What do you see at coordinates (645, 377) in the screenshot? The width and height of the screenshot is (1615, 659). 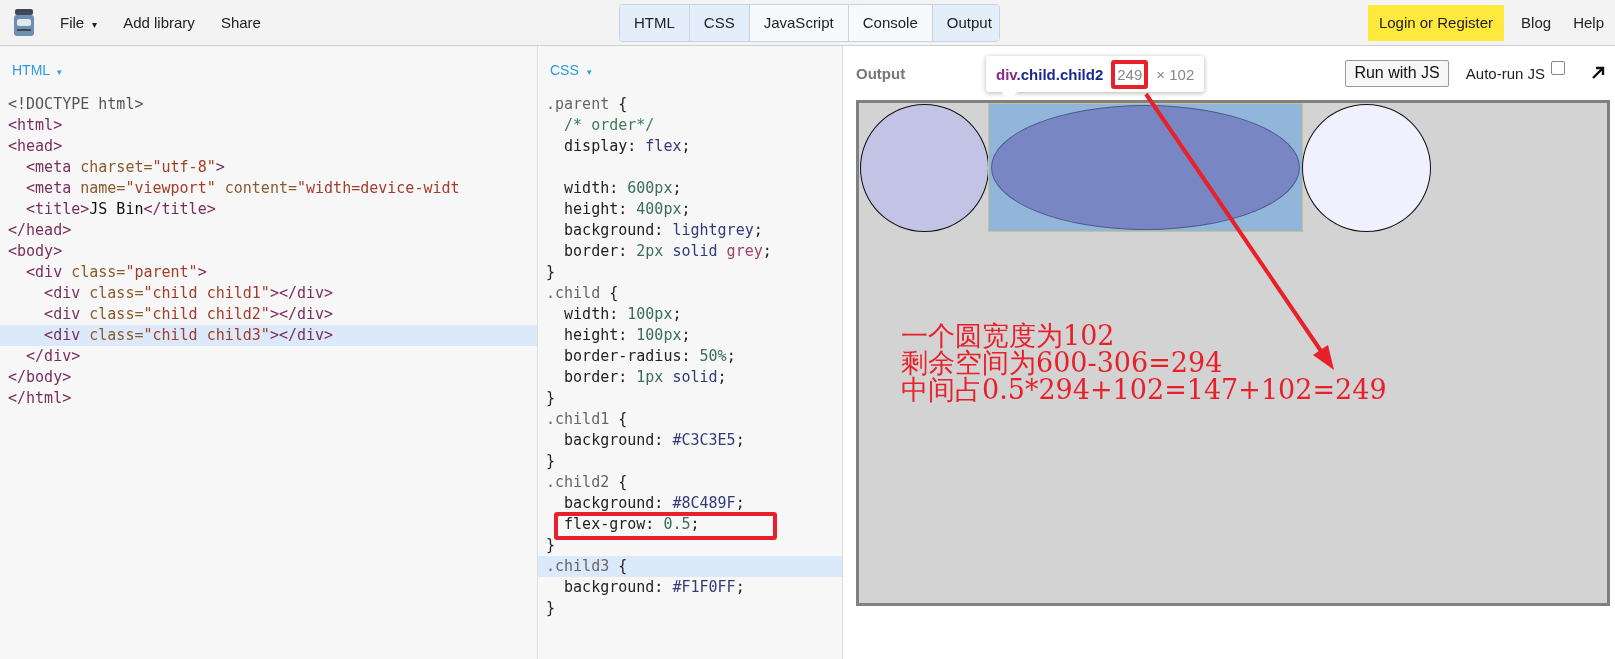 I see `code-line: border: 1px solid;` at bounding box center [645, 377].